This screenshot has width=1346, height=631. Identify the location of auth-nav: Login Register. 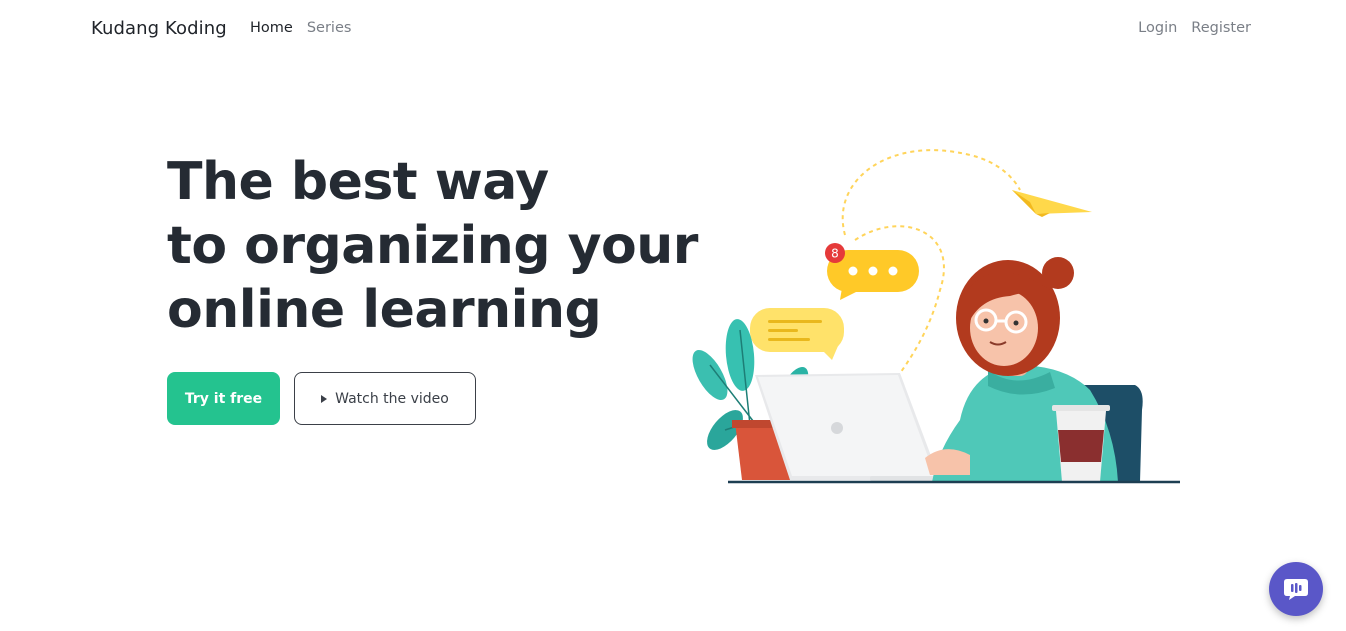
(1194, 28).